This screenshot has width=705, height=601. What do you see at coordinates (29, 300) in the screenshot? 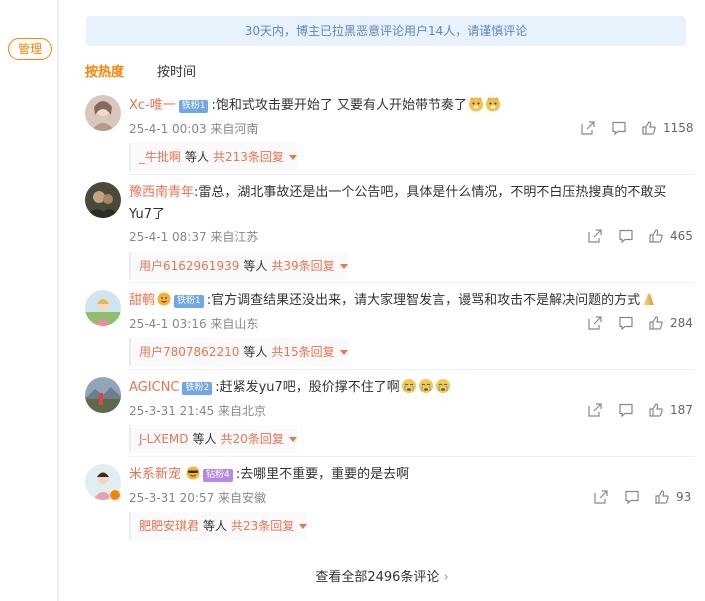
I see `left-column: 管理` at bounding box center [29, 300].